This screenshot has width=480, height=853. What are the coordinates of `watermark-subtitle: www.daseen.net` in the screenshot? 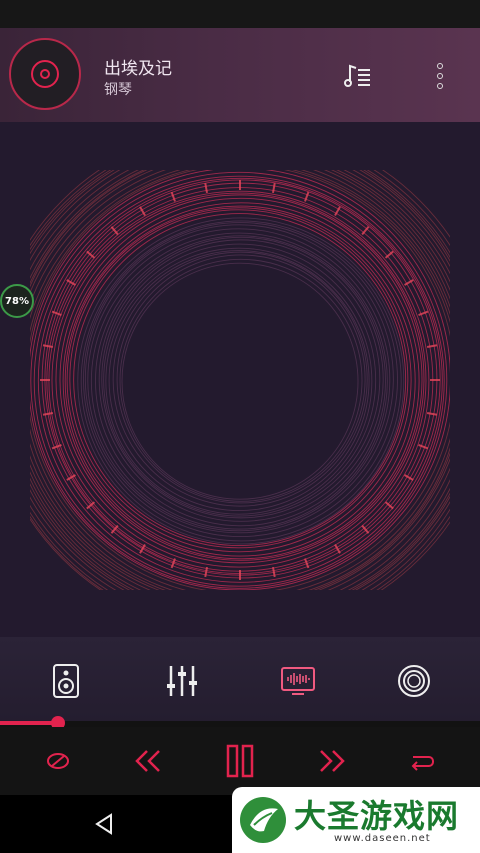 It's located at (382, 838).